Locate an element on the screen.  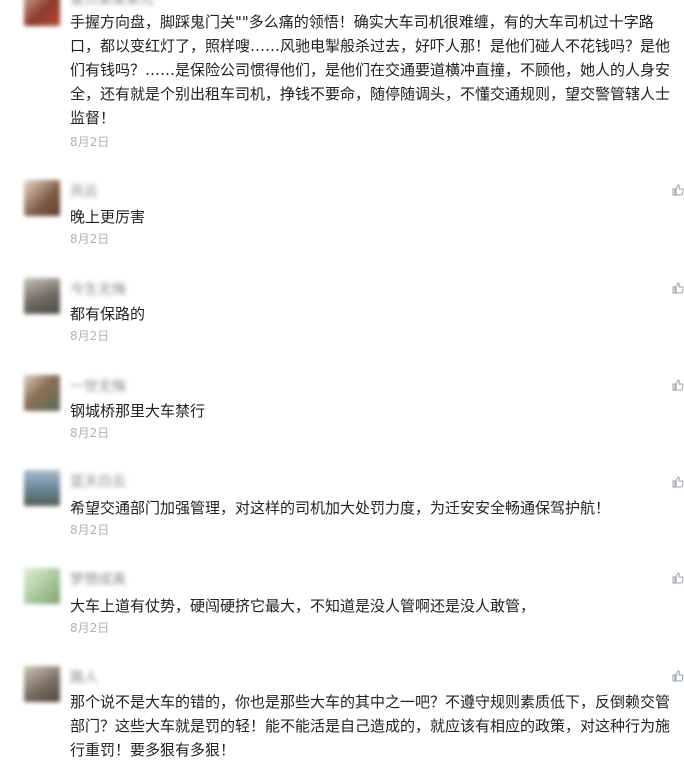
comment-text: 钢城桥那里大车禁行 is located at coordinates (138, 411).